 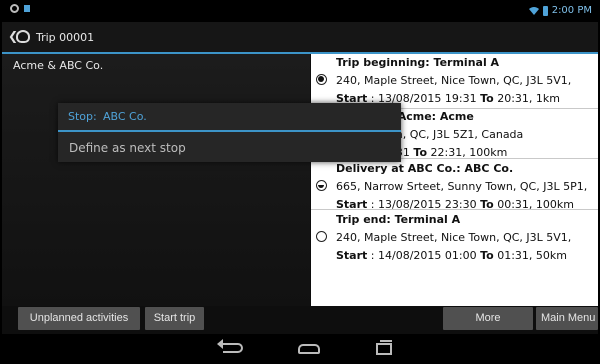 I want to click on menu-item-label: Define as next stop, so click(x=127, y=148).